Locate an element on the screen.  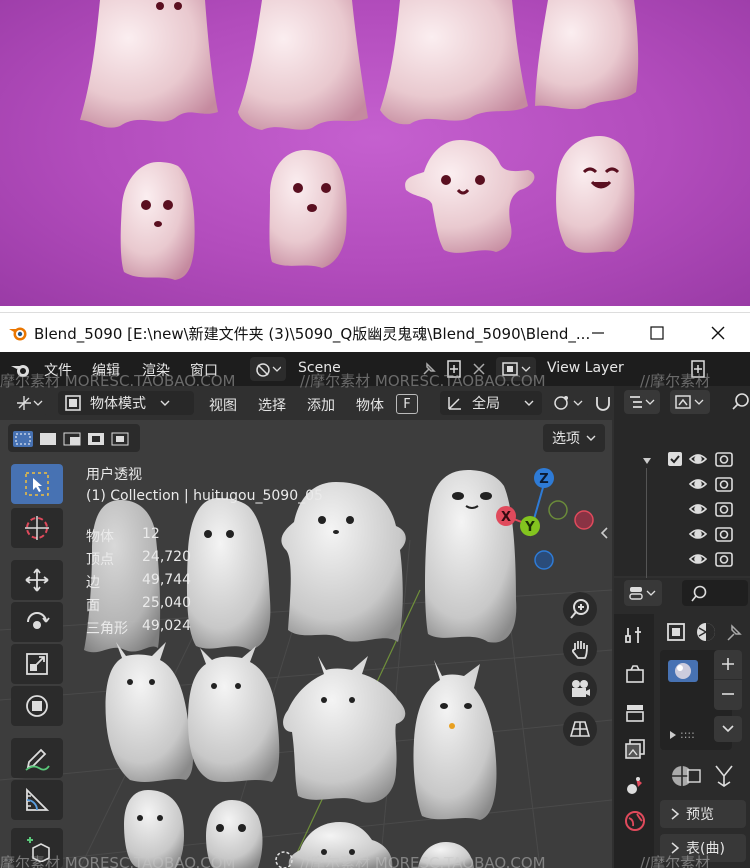
close-button is located at coordinates (718, 333).